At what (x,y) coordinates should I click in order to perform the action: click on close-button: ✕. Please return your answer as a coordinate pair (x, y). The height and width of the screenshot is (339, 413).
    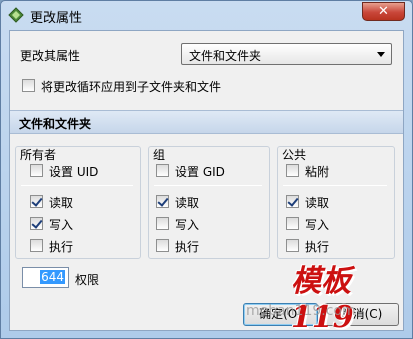
    Looking at the image, I should click on (383, 11).